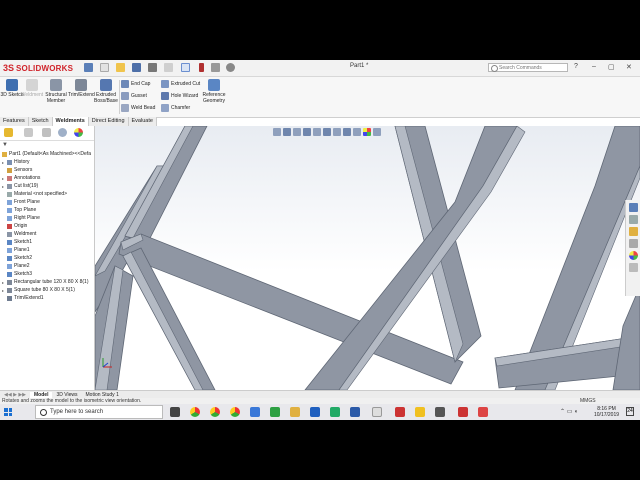  I want to click on print-icon, so click(152, 67).